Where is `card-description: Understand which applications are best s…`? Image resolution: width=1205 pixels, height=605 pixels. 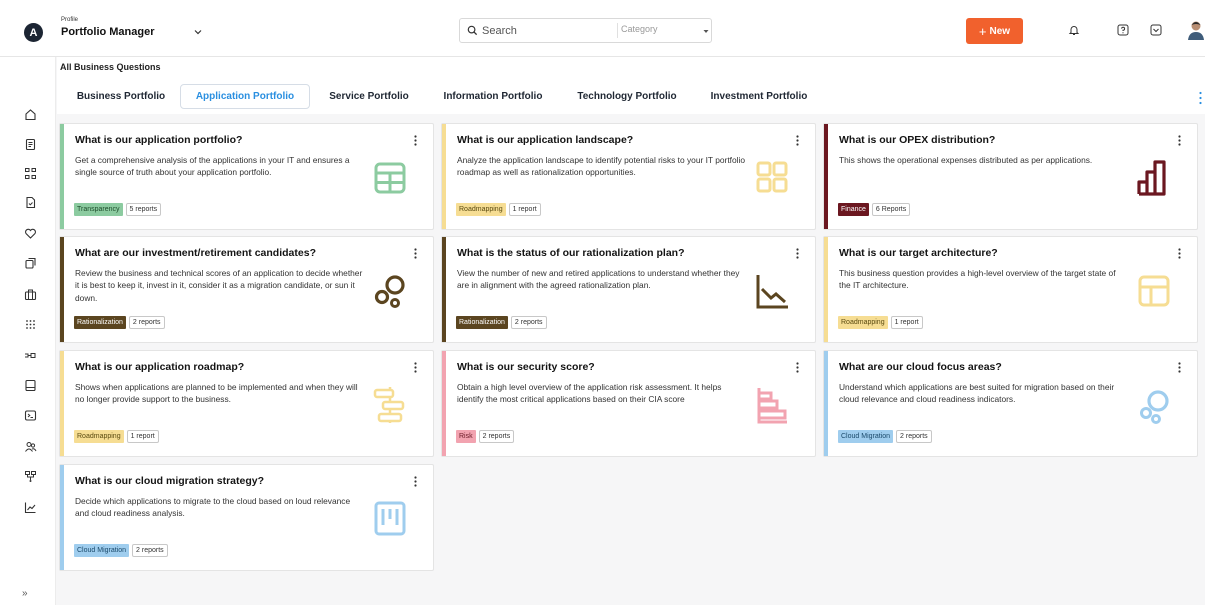
card-description: Understand which applications are best s… is located at coordinates (977, 393).